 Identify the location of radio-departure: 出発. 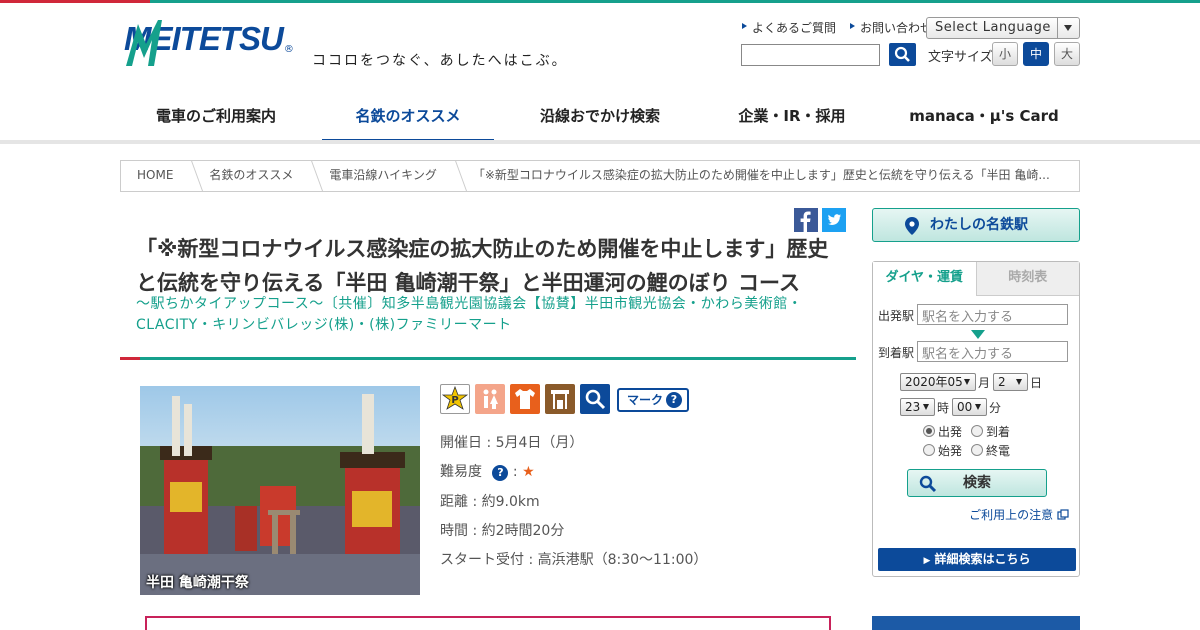
(942, 431).